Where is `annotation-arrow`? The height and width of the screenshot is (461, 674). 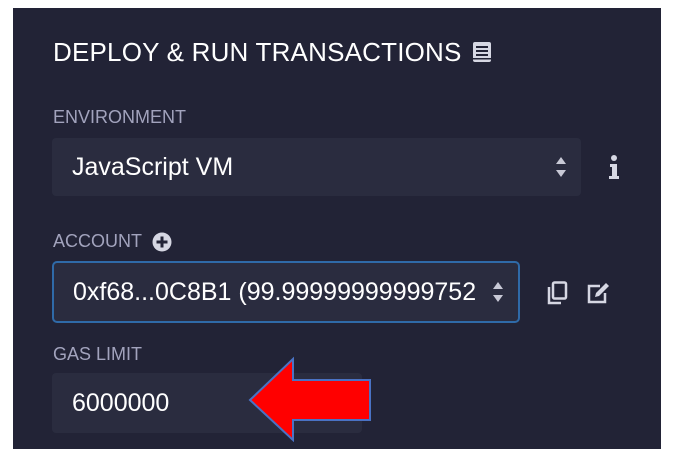
annotation-arrow is located at coordinates (309, 399).